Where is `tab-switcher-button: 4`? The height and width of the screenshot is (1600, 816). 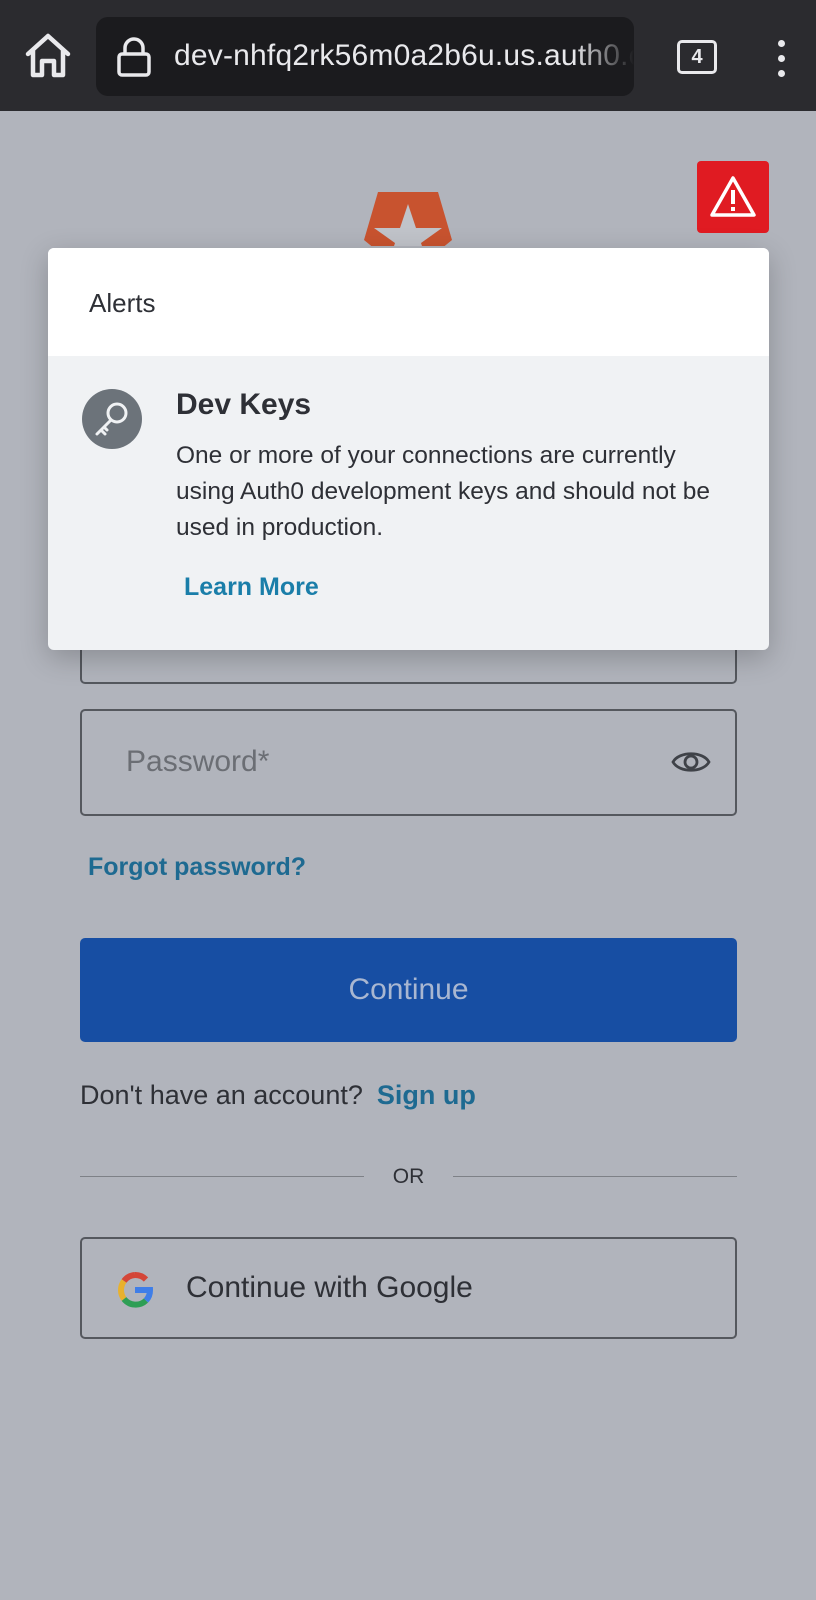
tab-switcher-button: 4 is located at coordinates (697, 57).